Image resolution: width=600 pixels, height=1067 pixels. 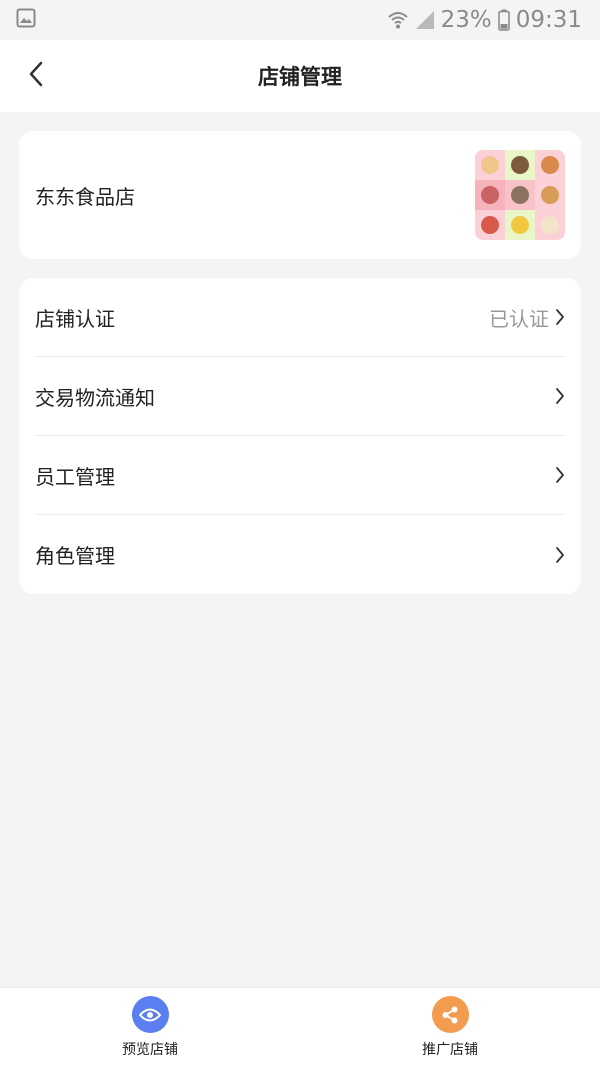 I want to click on menu-item-label: 交易物流通知, so click(x=95, y=397).